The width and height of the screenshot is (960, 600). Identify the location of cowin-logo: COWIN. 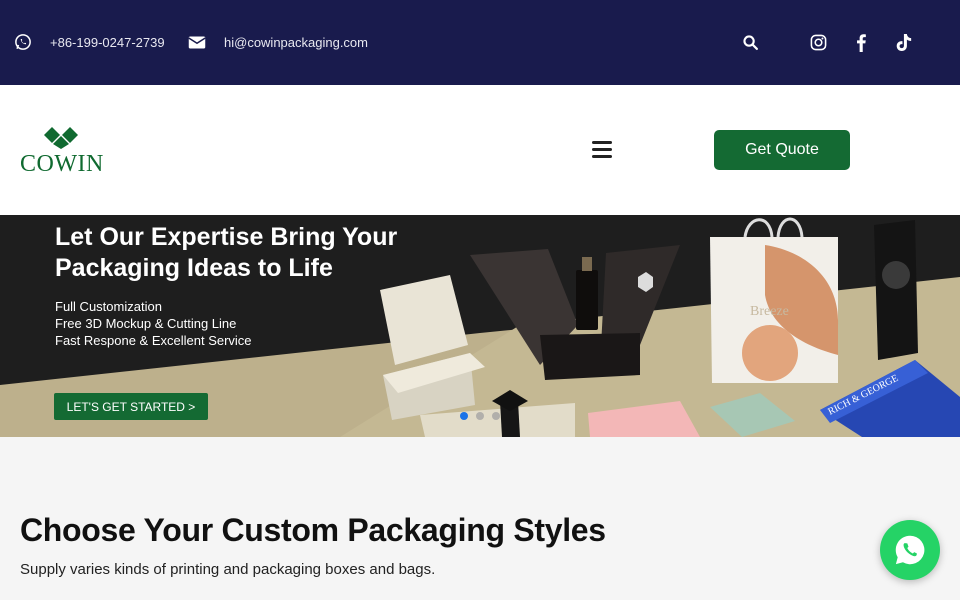
(62, 151).